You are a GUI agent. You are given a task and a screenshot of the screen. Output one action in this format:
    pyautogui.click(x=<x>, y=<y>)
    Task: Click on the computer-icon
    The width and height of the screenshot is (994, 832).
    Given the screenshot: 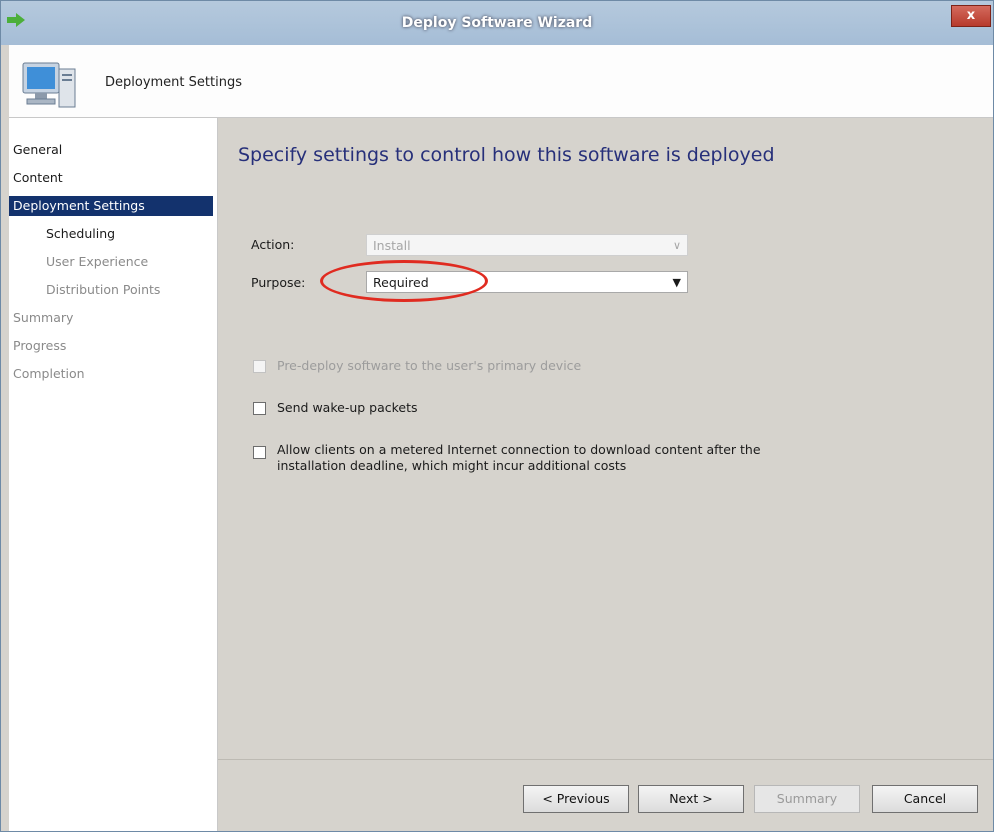 What is the action you would take?
    pyautogui.click(x=49, y=85)
    